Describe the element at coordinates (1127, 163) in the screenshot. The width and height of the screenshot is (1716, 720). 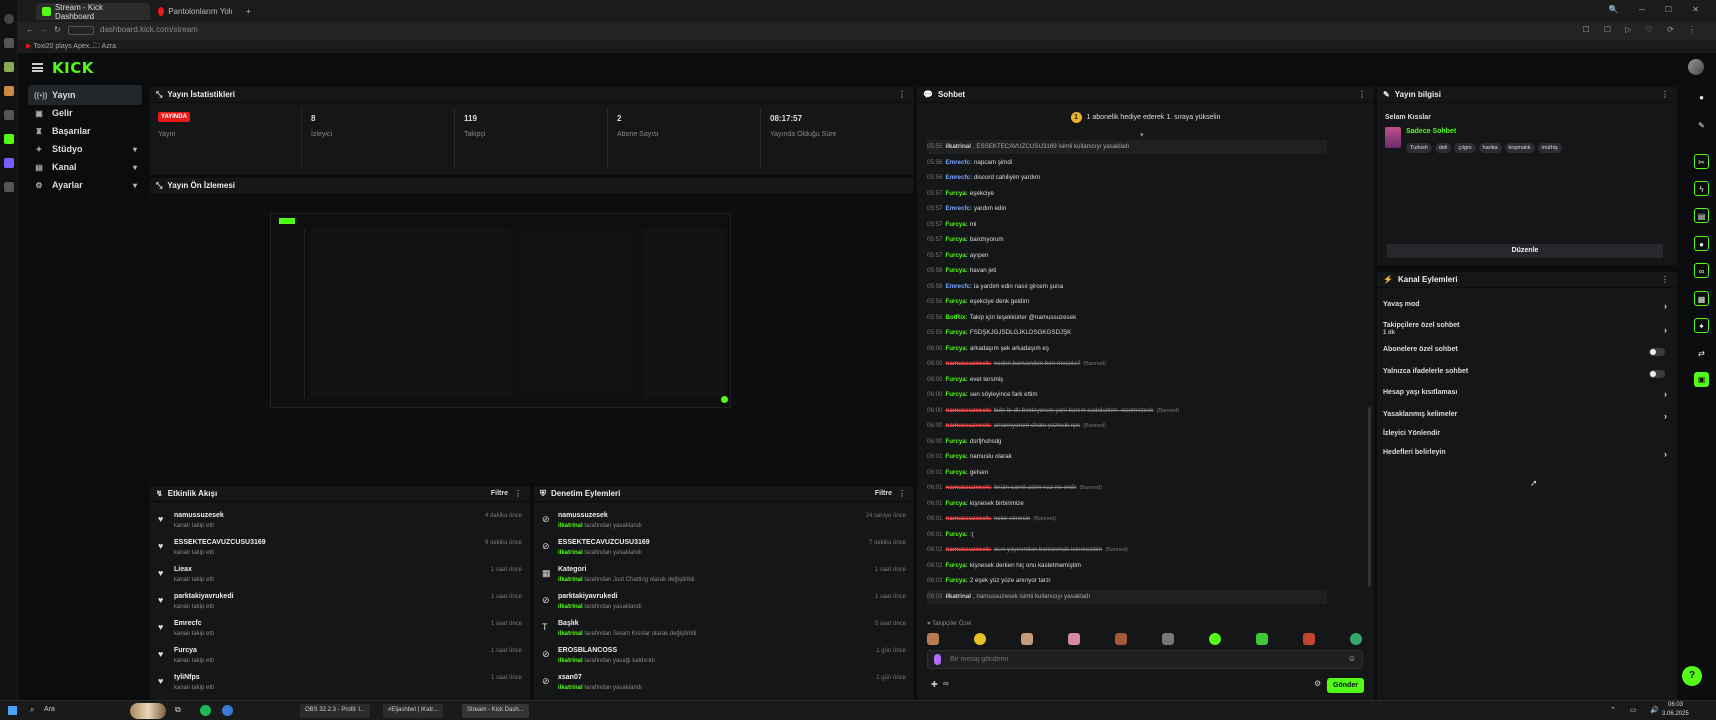
I see `chat-message: 05:56 Emrecfc: napcam şimdi` at that location.